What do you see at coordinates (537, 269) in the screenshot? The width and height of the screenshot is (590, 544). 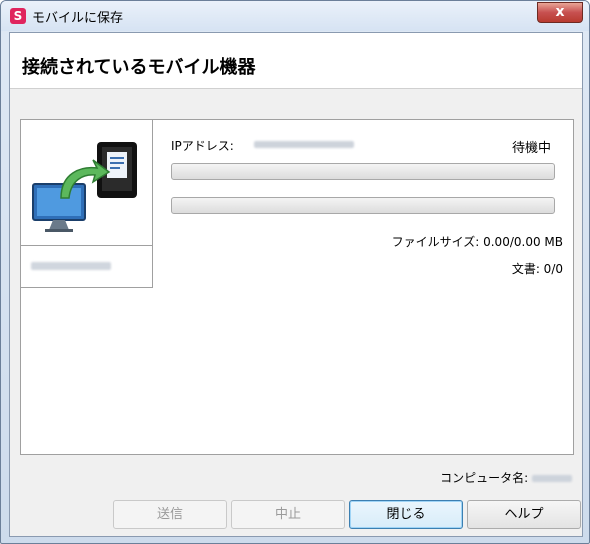 I see `documents-count-text: 文書: 0/0` at bounding box center [537, 269].